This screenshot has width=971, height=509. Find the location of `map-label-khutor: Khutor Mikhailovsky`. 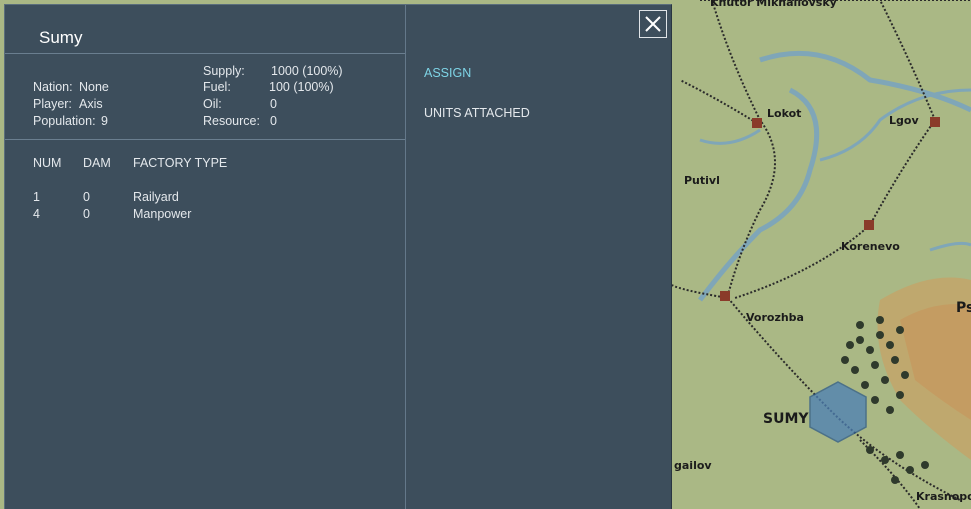

map-label-khutor: Khutor Mikhailovsky is located at coordinates (773, 4).